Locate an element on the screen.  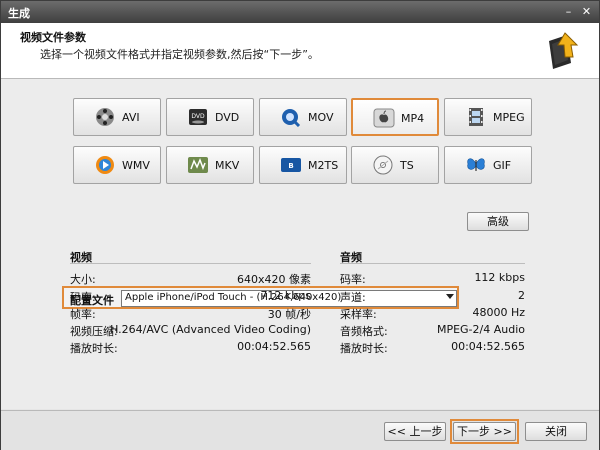
svg-text: B is located at coordinates (290, 166).